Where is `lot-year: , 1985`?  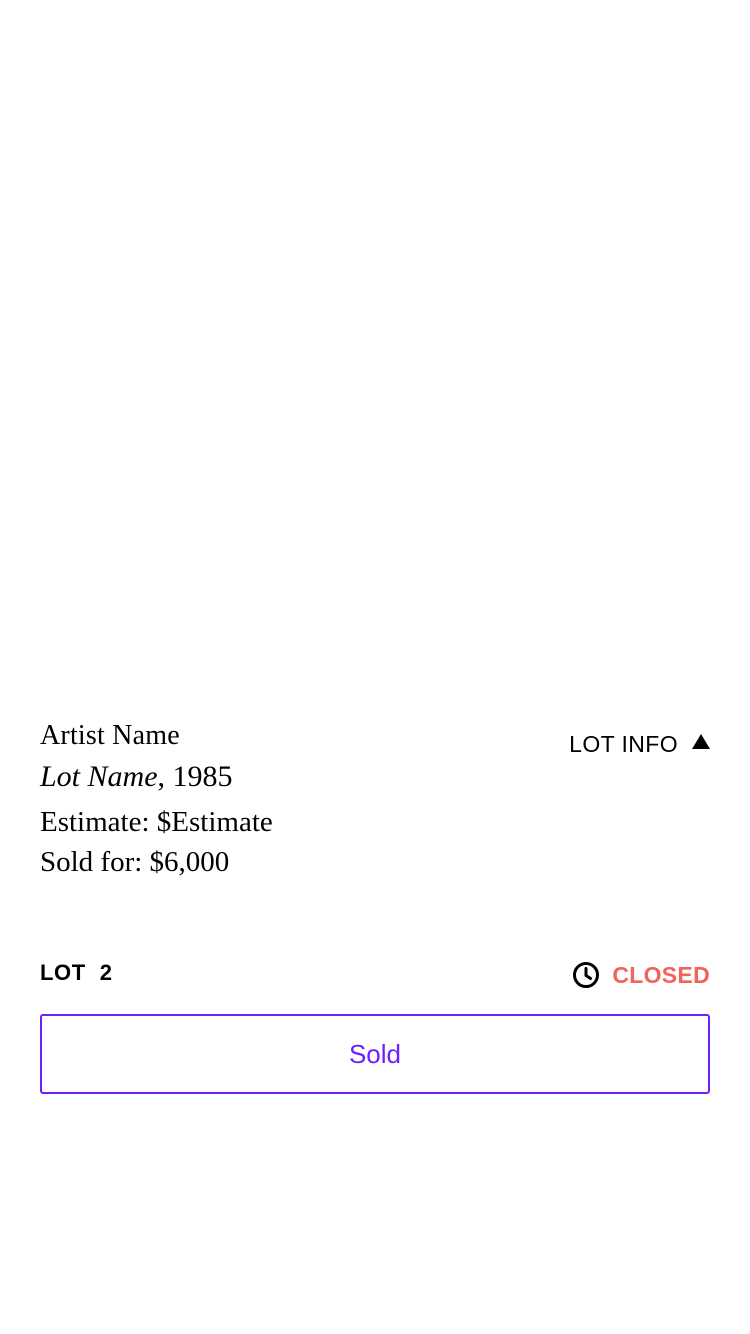
lot-year: , 1985 is located at coordinates (195, 776).